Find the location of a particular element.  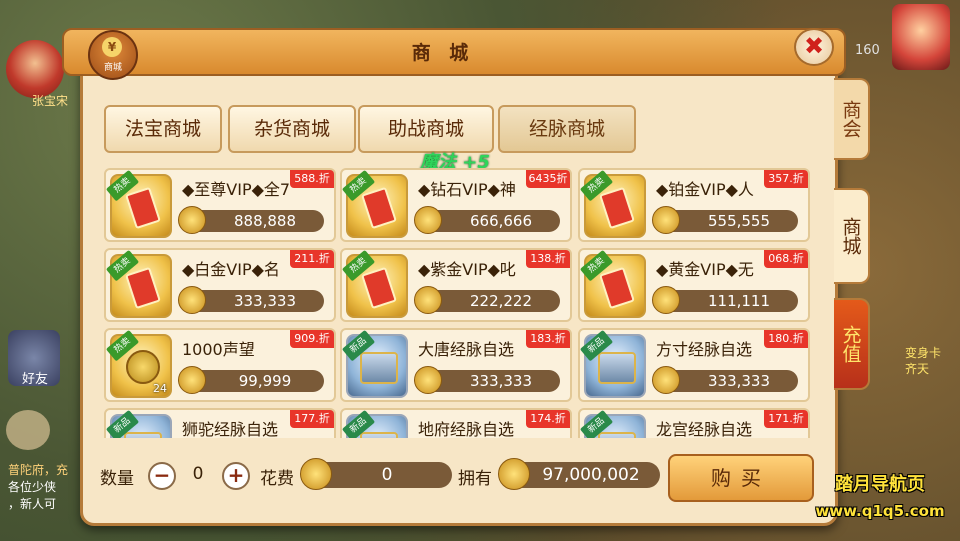

side-event-text: 变身卡 齐天 is located at coordinates (923, 361).